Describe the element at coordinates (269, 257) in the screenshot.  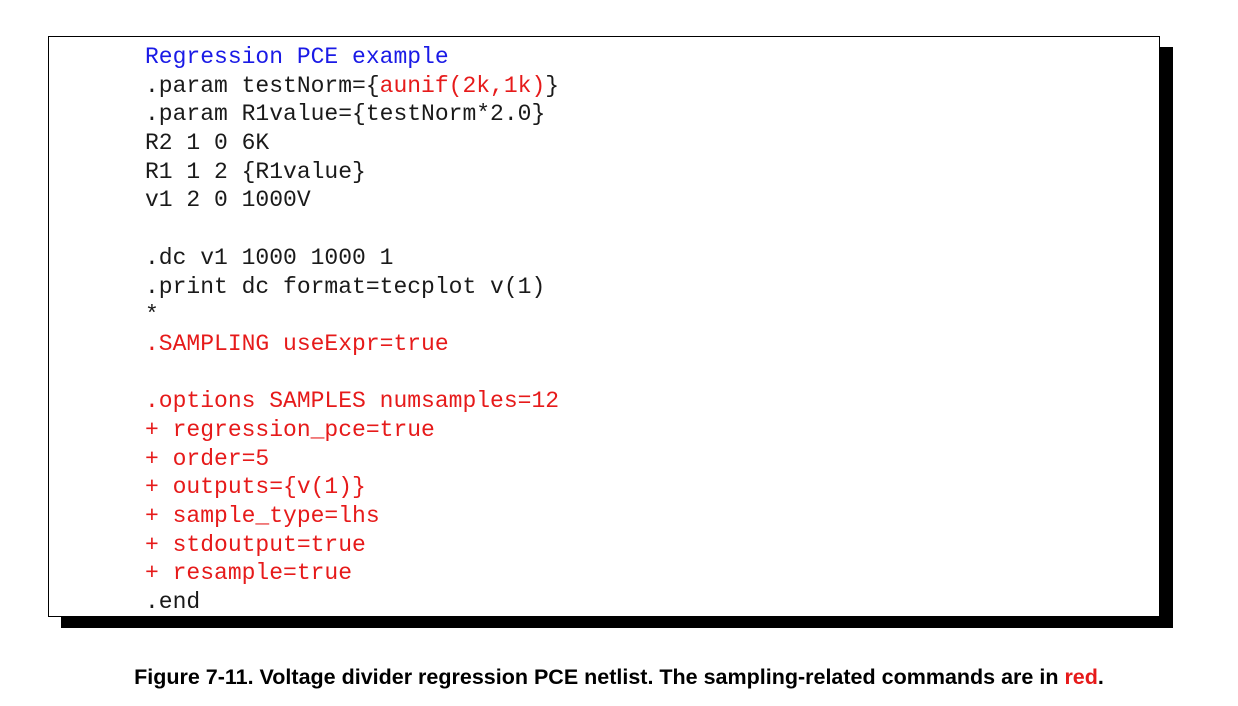
I see `code-line-dc: .dc v1 1000 1000 1` at that location.